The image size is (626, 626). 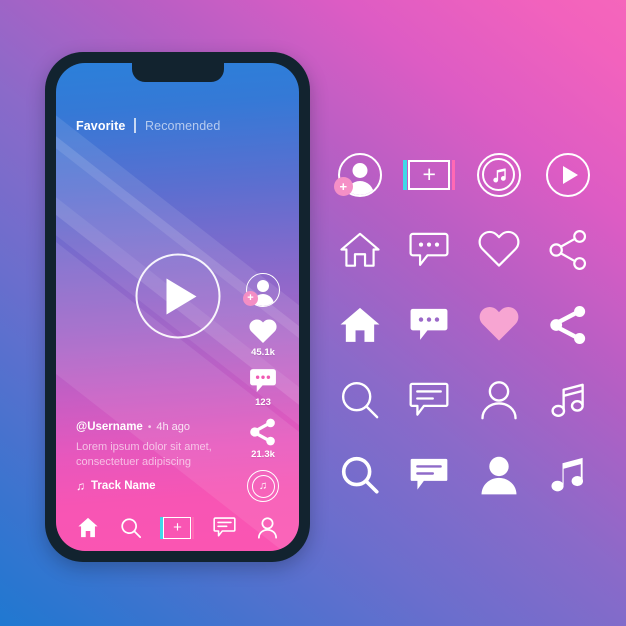 I want to click on heart-outline-icon, so click(x=499, y=248).